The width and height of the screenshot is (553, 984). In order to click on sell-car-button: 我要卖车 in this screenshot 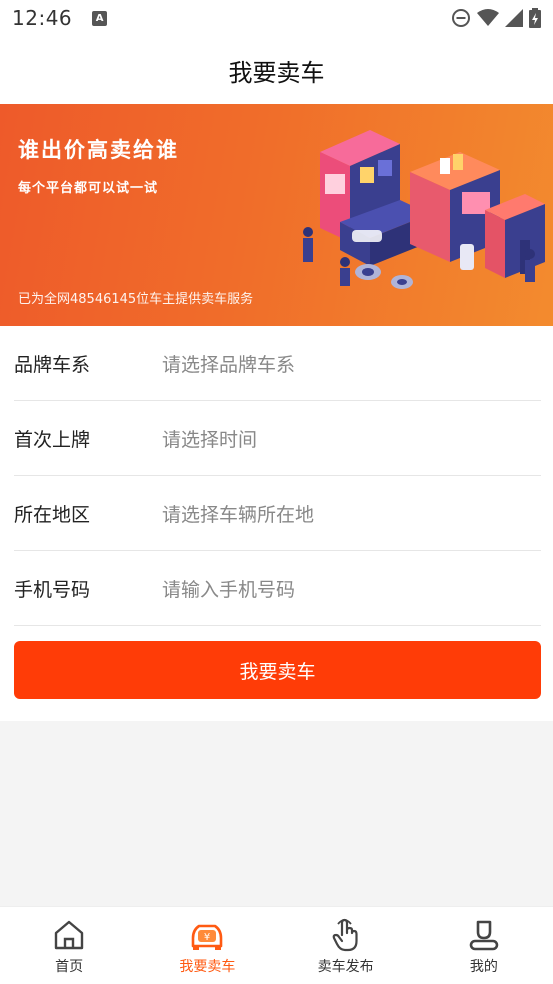, I will do `click(277, 670)`.